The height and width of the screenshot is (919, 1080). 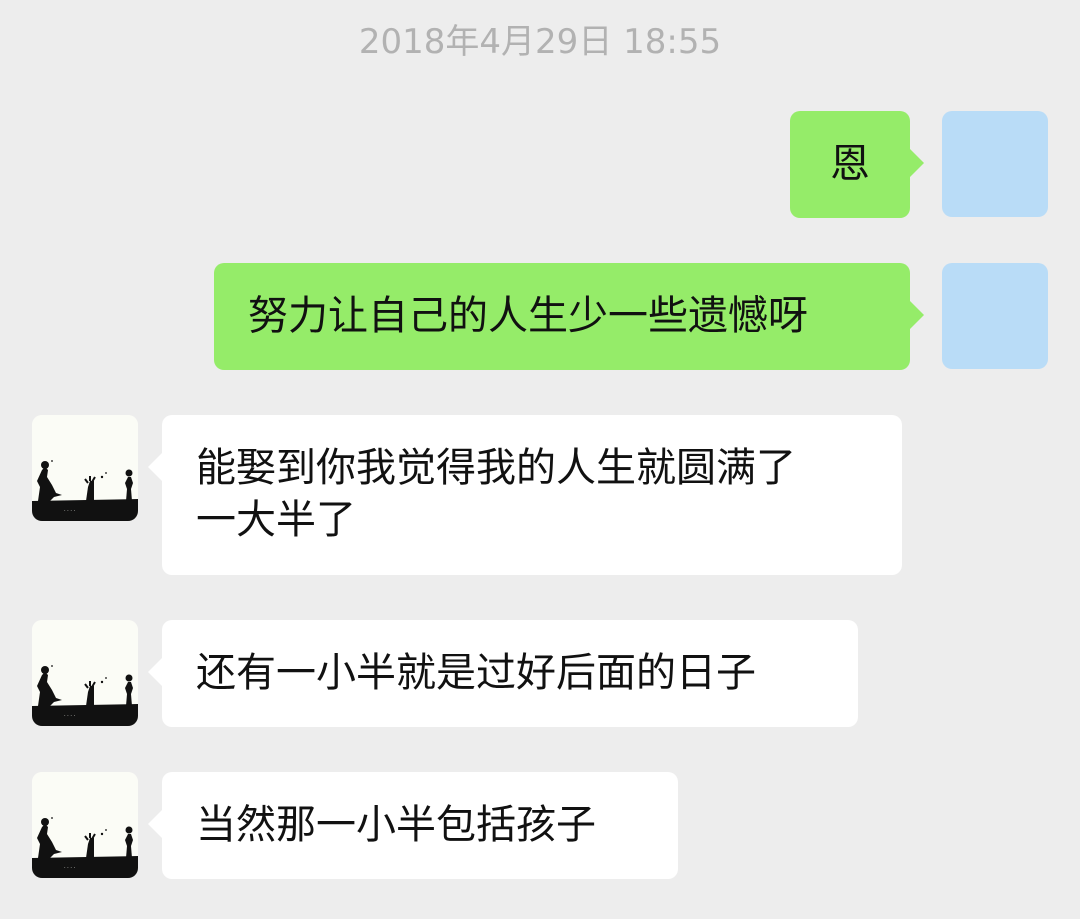 I want to click on message-text: 恩, so click(x=850, y=164).